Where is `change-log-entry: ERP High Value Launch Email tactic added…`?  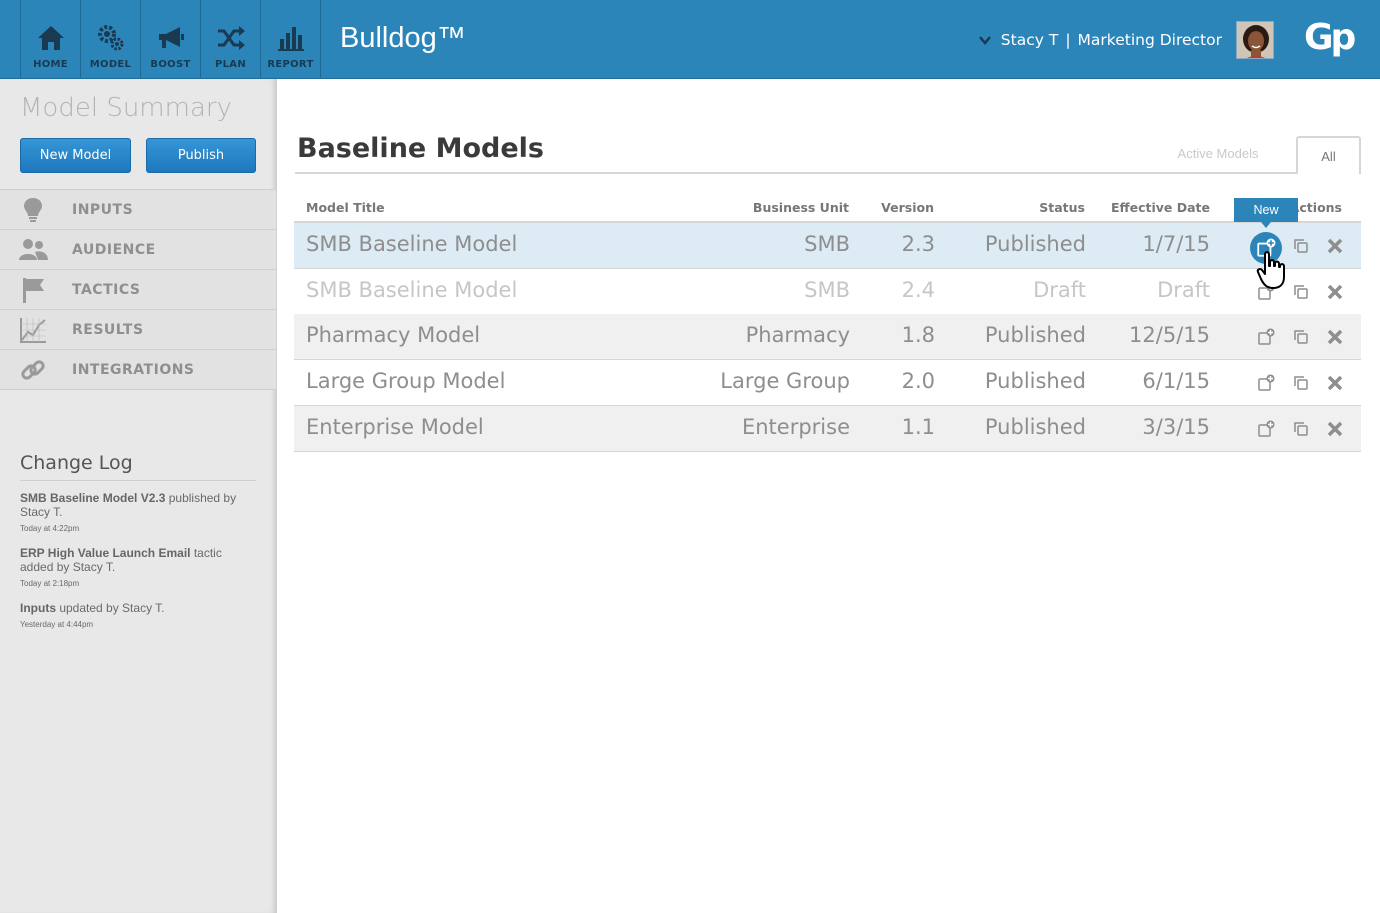
change-log-entry: ERP High Value Launch Email tactic added… is located at coordinates (138, 568).